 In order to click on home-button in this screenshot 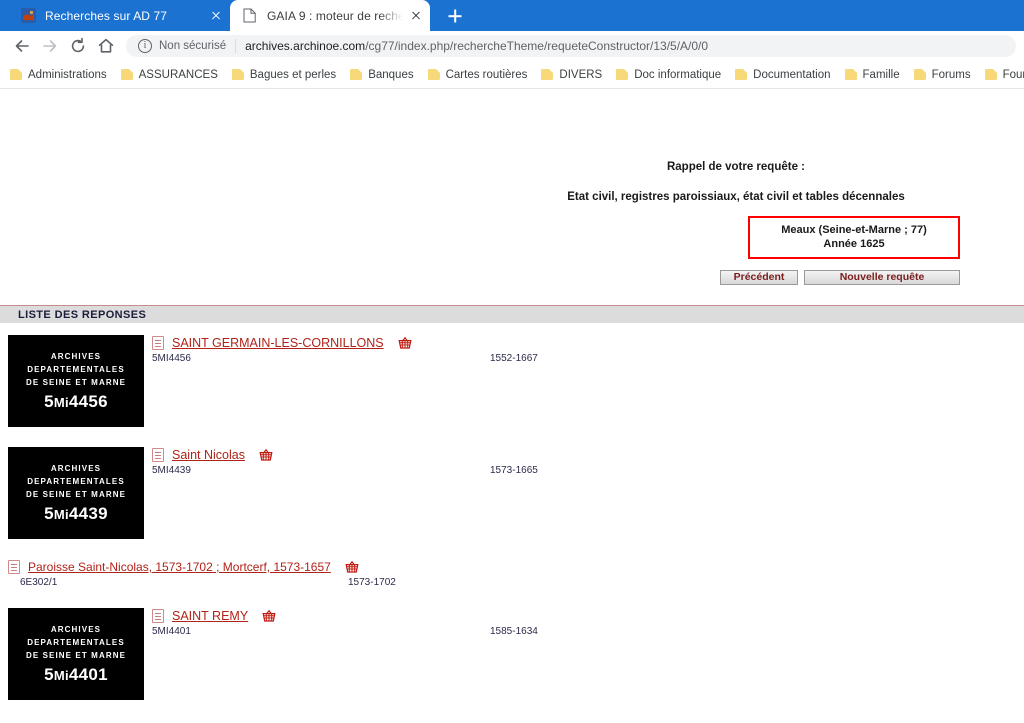, I will do `click(106, 46)`.